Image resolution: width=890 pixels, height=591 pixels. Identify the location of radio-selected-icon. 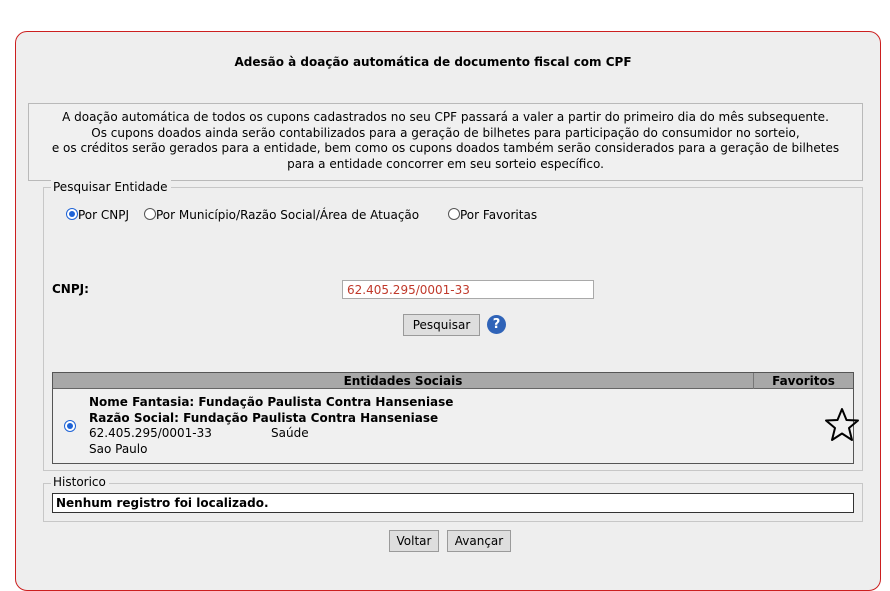
(72, 214).